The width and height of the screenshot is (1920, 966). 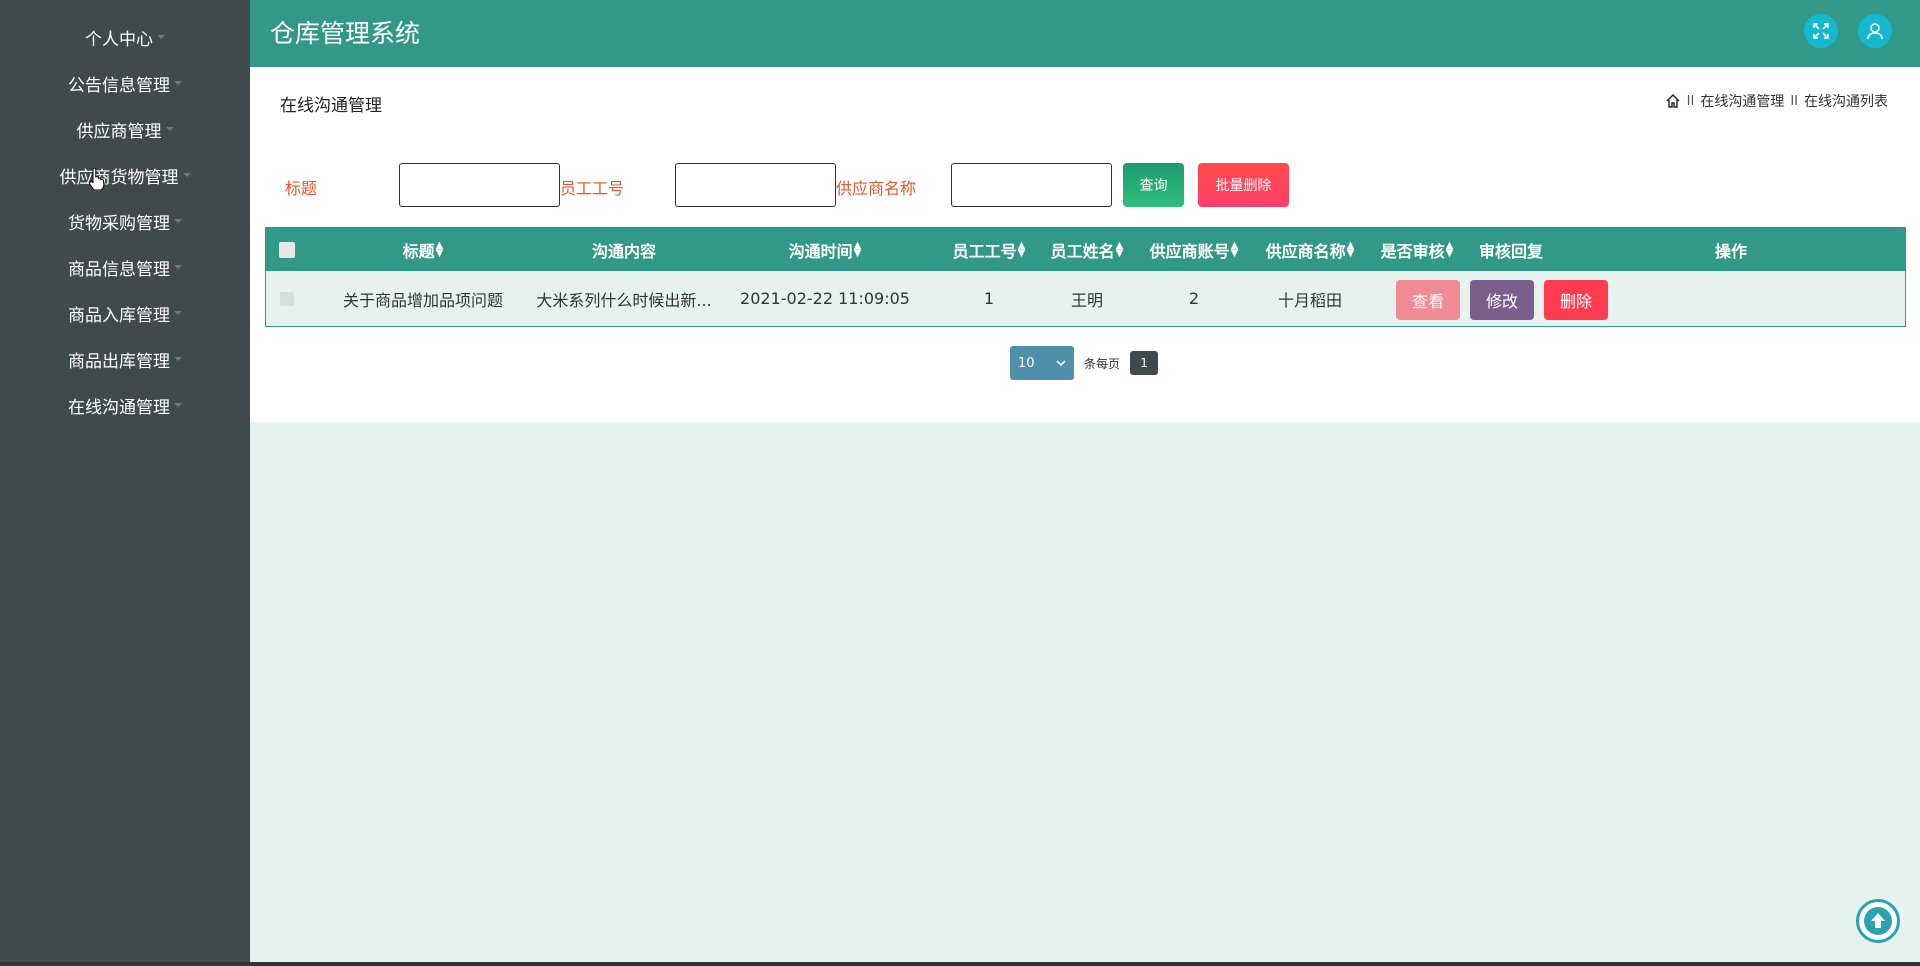 I want to click on expand-icon, so click(x=1821, y=31).